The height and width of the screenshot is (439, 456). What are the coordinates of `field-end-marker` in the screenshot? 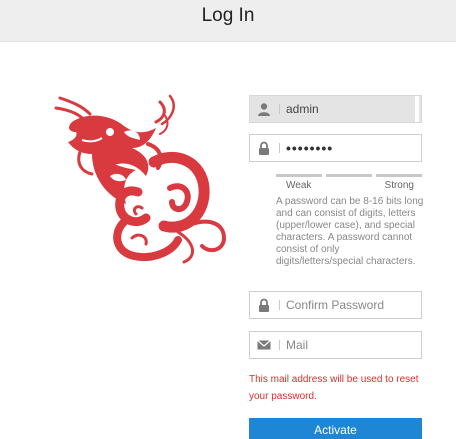 It's located at (417, 109).